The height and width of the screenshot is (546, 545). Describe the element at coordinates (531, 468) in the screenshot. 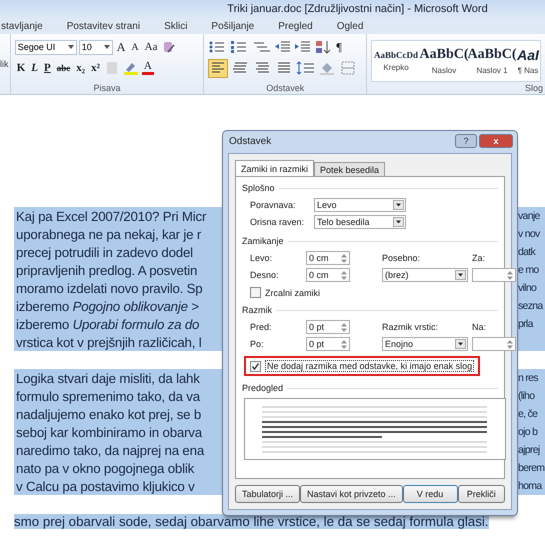

I see `document-text: berem` at that location.